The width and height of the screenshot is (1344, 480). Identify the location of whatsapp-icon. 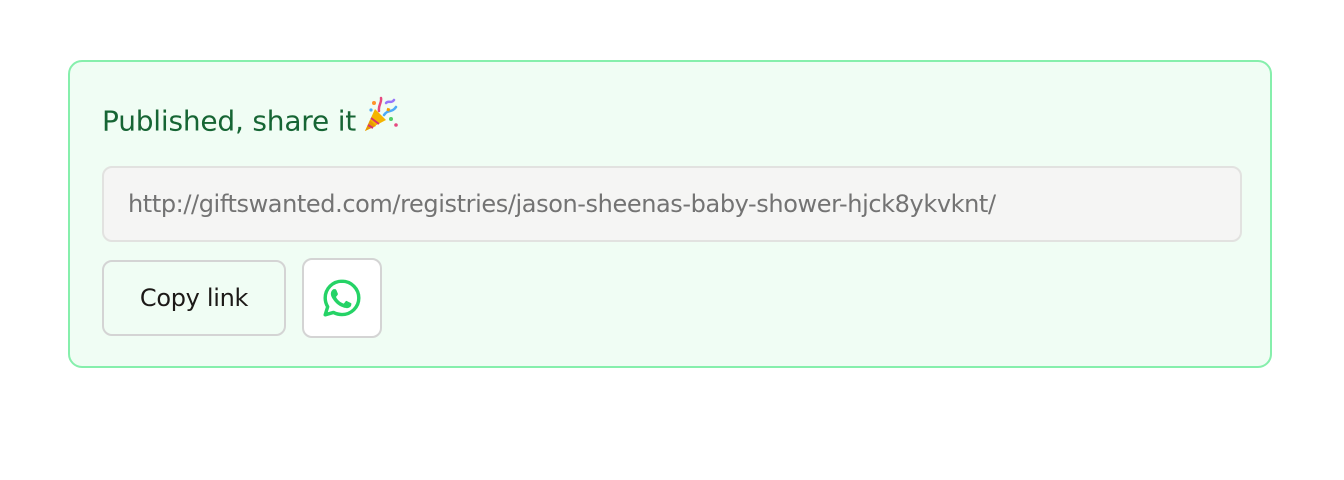
(342, 298).